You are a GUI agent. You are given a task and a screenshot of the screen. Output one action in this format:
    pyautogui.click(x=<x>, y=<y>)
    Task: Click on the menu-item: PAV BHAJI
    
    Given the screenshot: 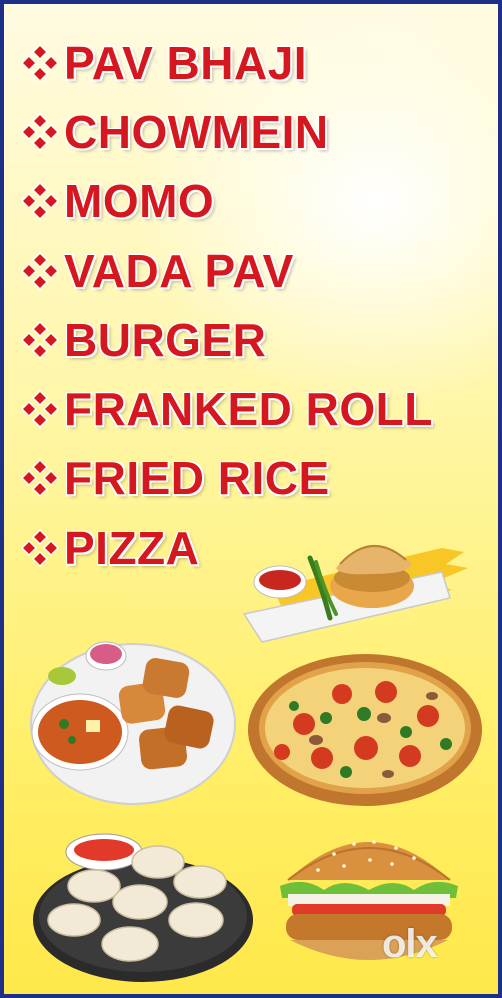 What is the action you would take?
    pyautogui.click(x=226, y=62)
    